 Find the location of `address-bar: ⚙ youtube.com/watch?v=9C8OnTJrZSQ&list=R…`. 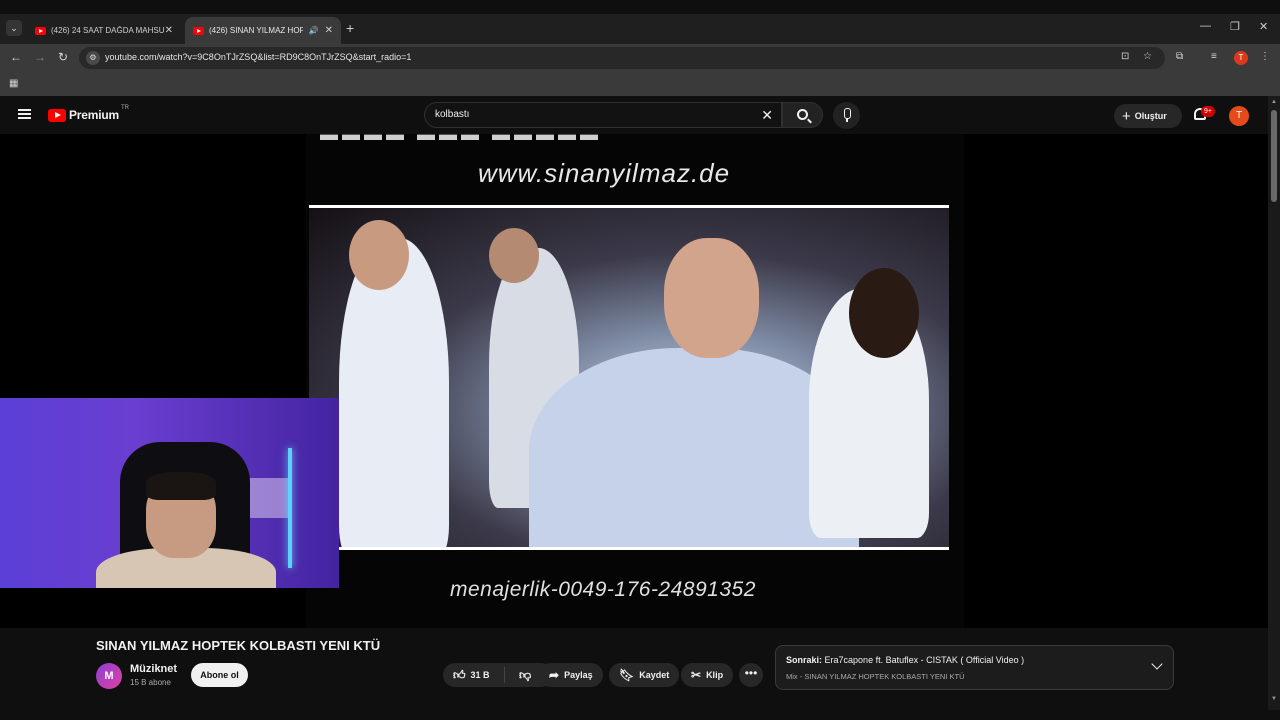

address-bar: ⚙ youtube.com/watch?v=9C8OnTJrZSQ&list=R… is located at coordinates (622, 58).